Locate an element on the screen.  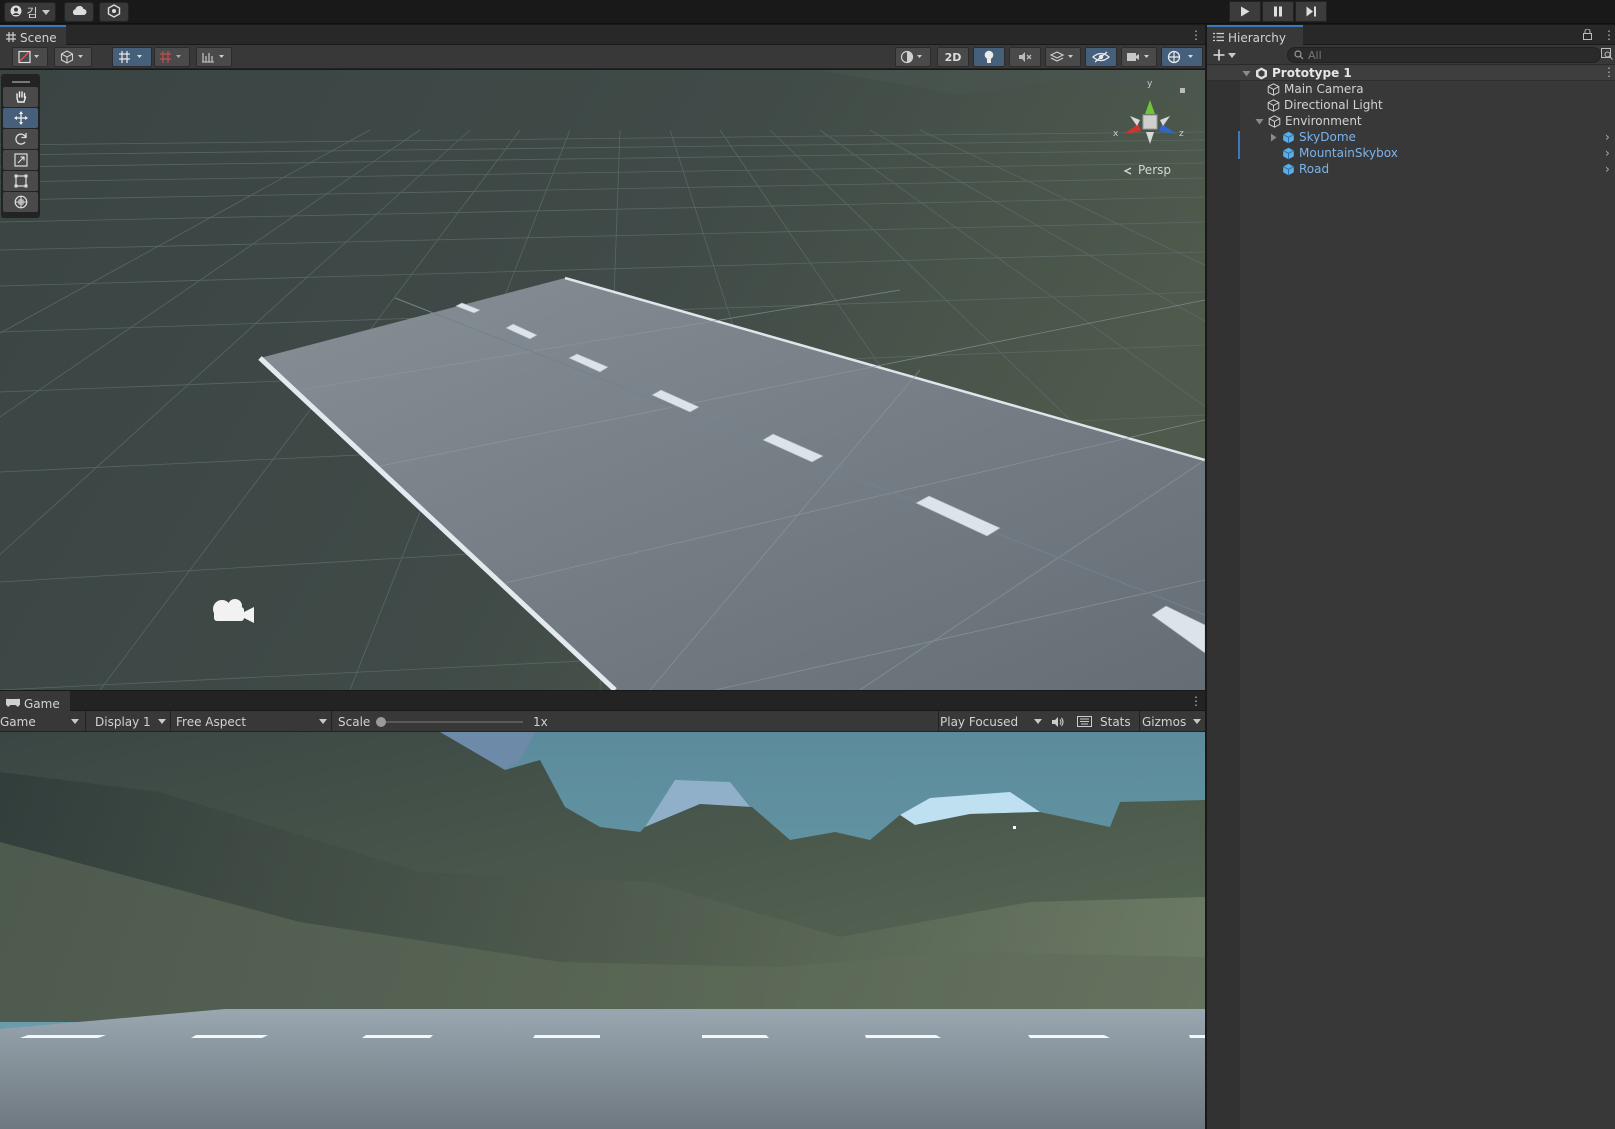
tools-palette is located at coordinates (20, 146).